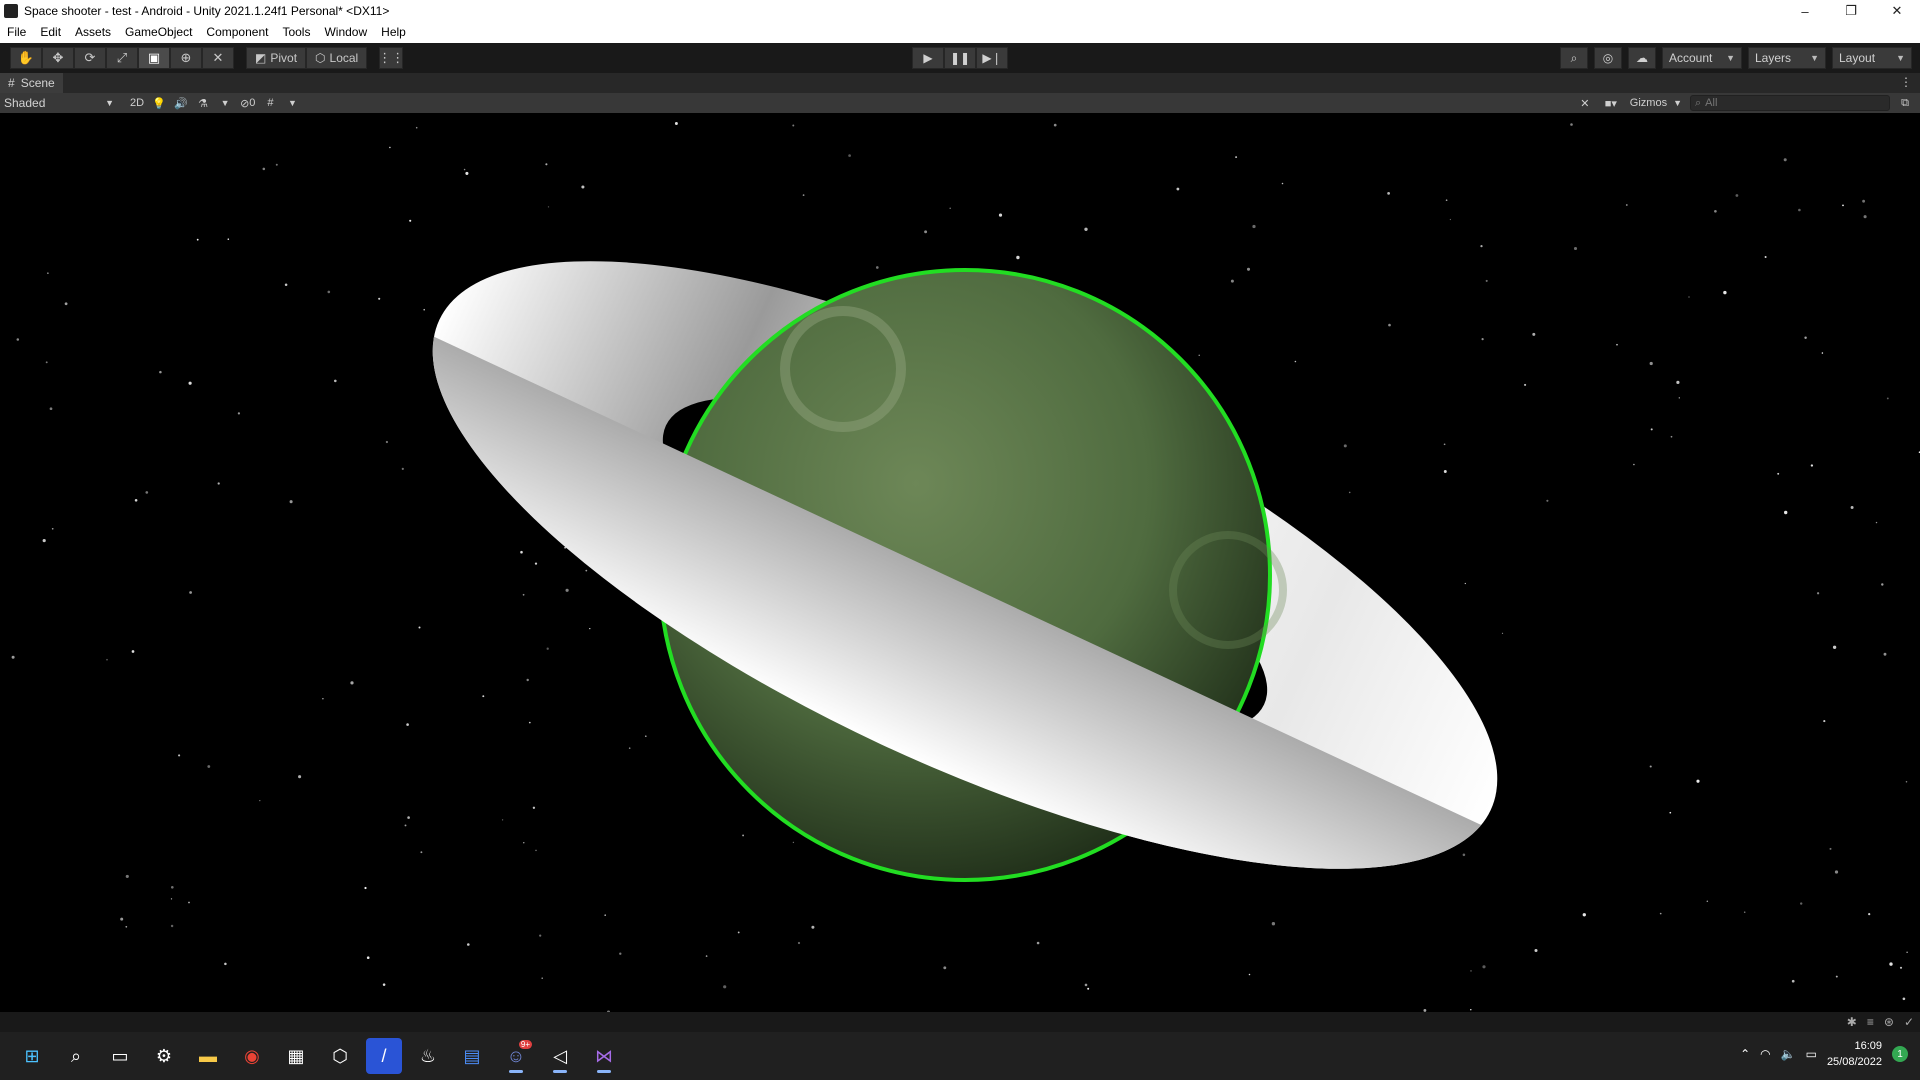  Describe the element at coordinates (247, 103) in the screenshot. I see `hidden-objects-toggle: ⊘ 0` at that location.